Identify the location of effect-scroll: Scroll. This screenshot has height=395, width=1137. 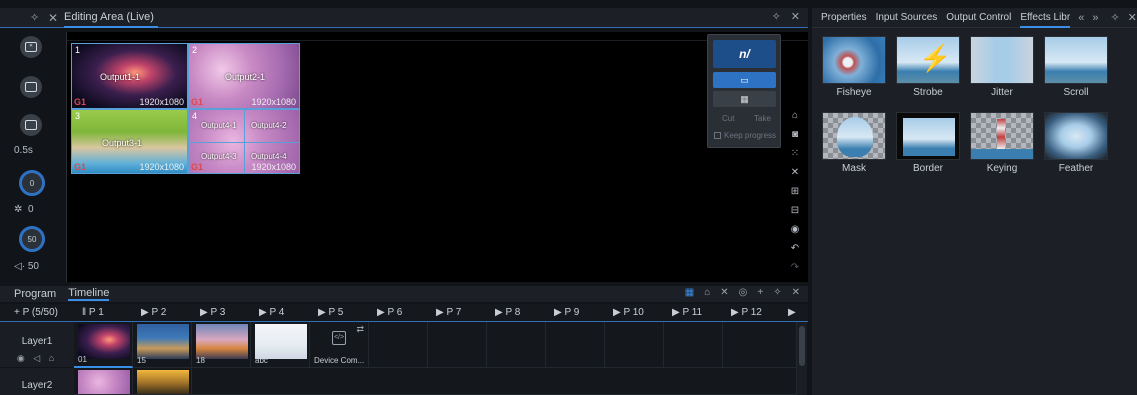
(1076, 67).